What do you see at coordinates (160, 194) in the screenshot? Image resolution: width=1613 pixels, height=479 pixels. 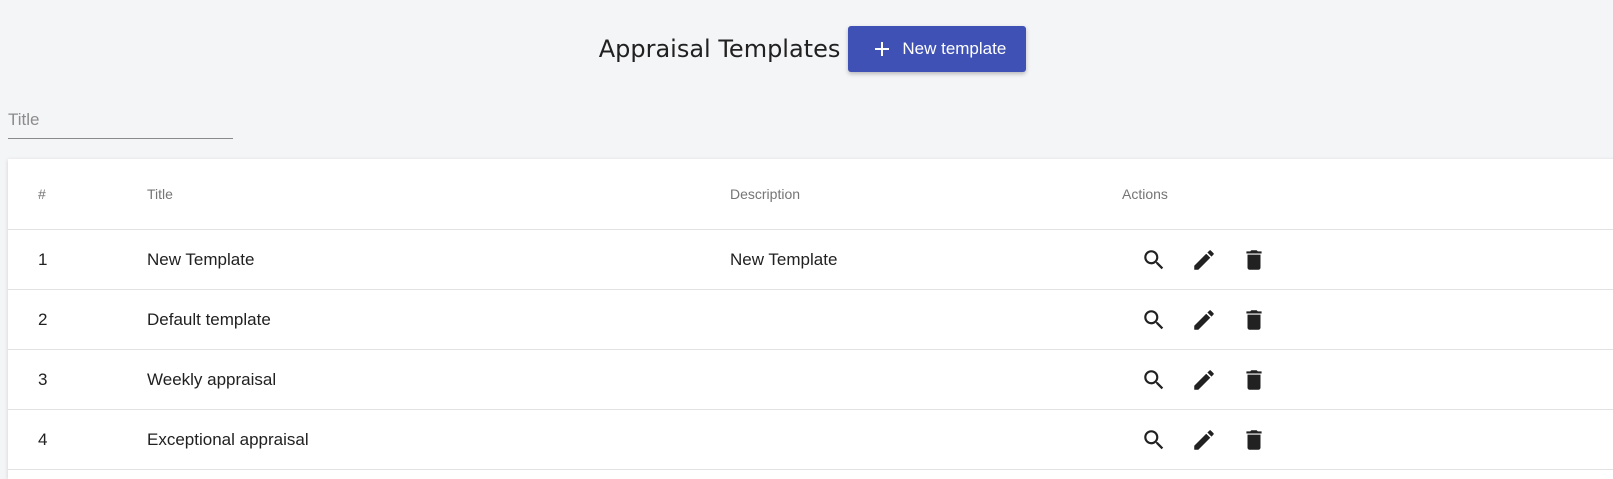 I see `column-header-title: Title` at bounding box center [160, 194].